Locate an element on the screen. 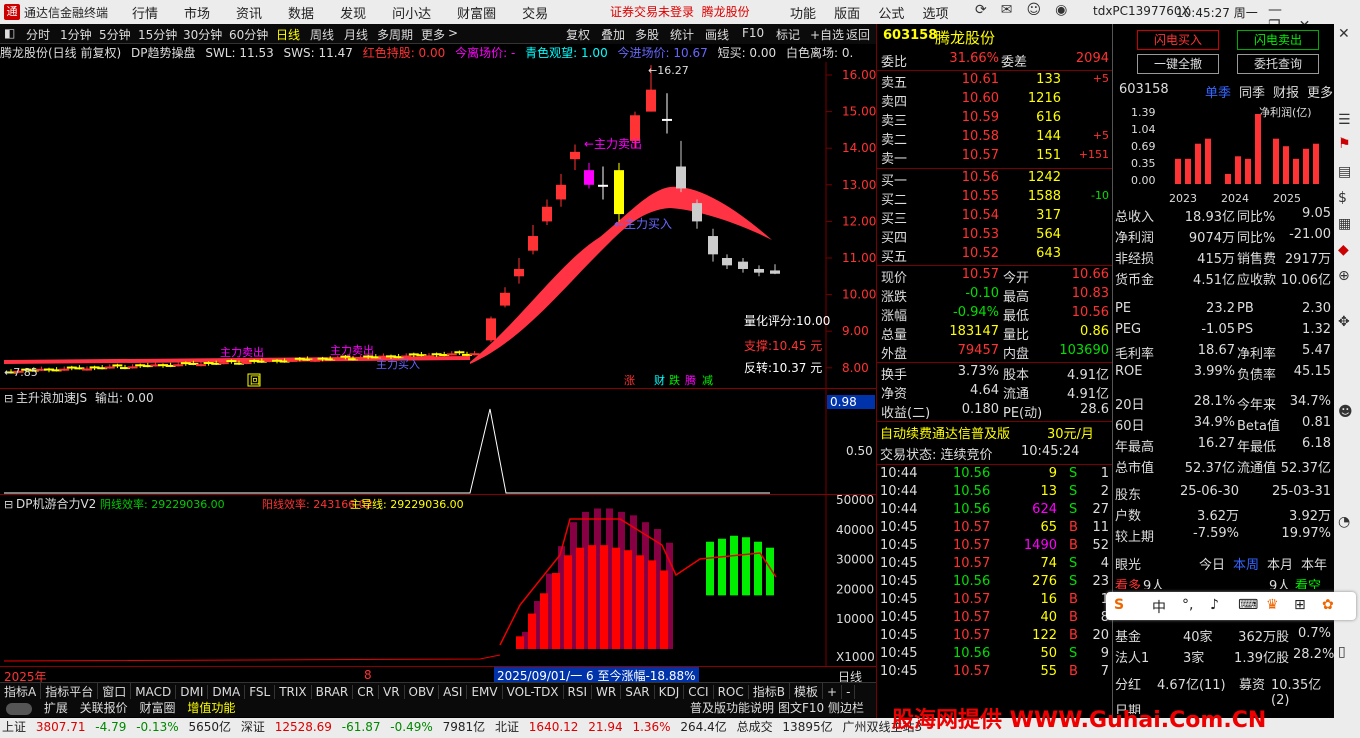 Image resolution: width=1360 pixels, height=738 pixels. indicator-tab: DMA is located at coordinates (227, 692).